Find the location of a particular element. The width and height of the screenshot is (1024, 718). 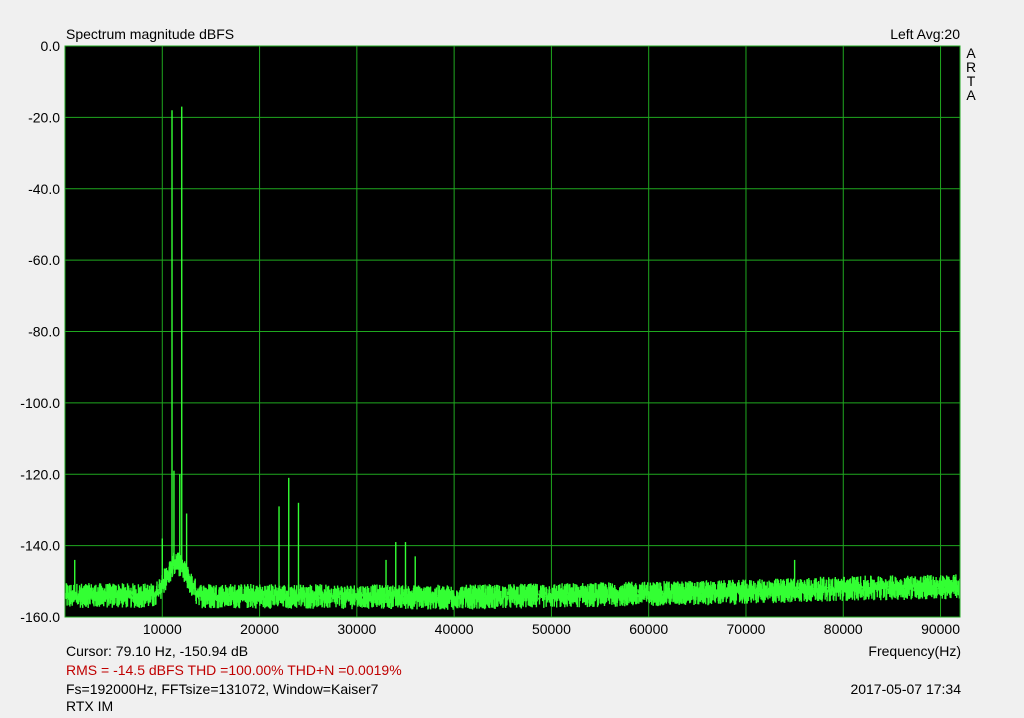

channel-info: Left Avg:20 is located at coordinates (925, 34).